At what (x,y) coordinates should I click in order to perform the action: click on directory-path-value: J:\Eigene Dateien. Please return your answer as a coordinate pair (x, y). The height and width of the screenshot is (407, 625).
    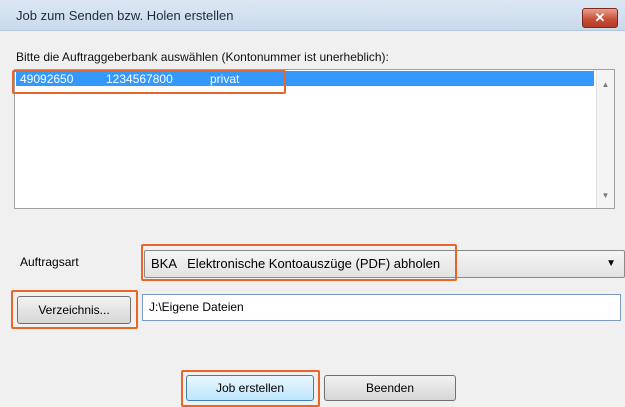
    Looking at the image, I should click on (196, 307).